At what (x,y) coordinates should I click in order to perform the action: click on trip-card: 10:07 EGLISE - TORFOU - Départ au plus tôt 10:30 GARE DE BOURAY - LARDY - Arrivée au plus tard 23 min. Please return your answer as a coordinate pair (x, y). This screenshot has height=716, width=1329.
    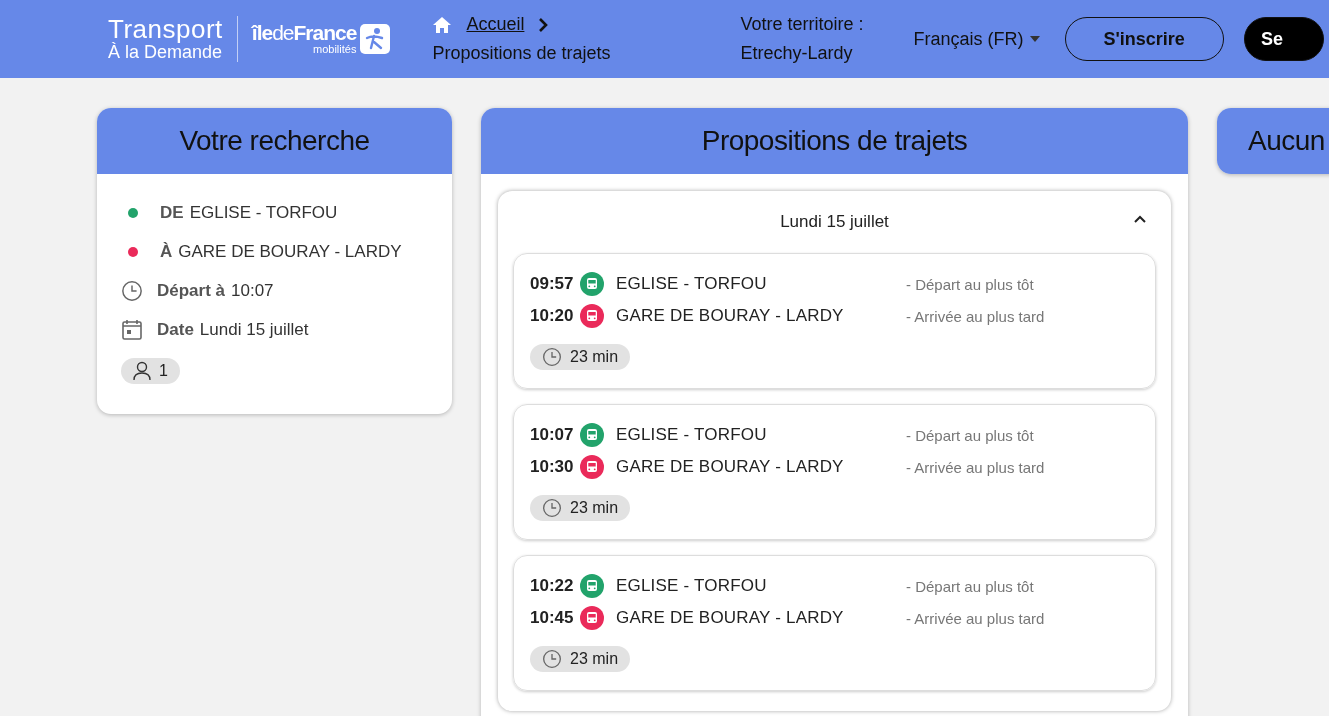
    Looking at the image, I should click on (834, 472).